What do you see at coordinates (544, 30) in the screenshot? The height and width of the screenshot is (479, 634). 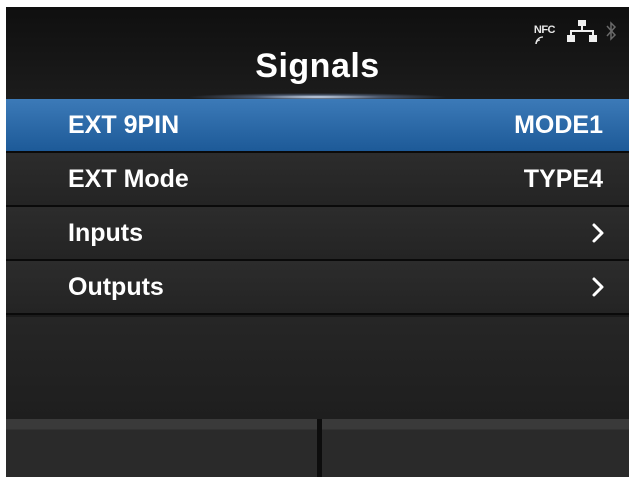 I see `nfc-label: NFC` at bounding box center [544, 30].